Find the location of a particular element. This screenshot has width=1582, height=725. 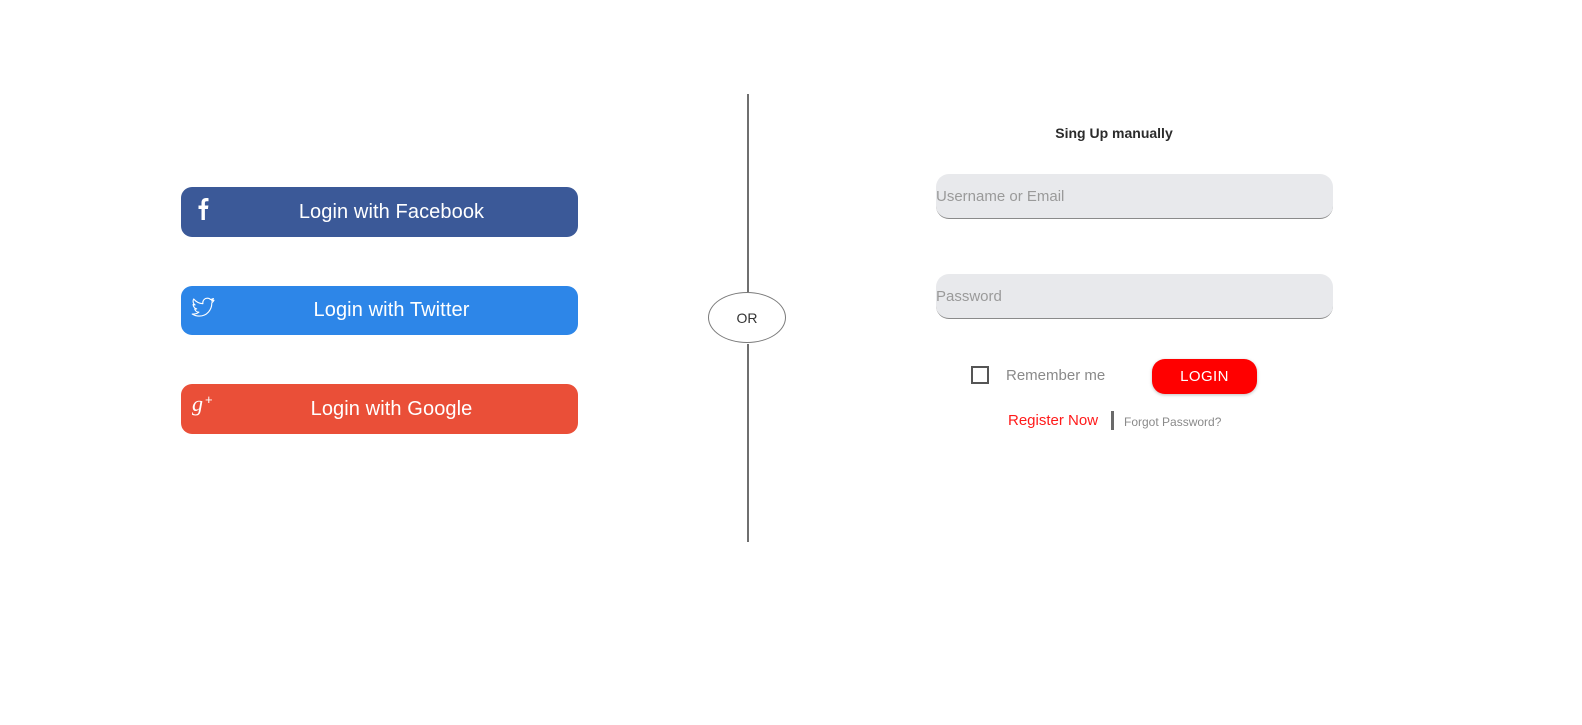

facebook-login-button: Login with Facebook is located at coordinates (379, 212).